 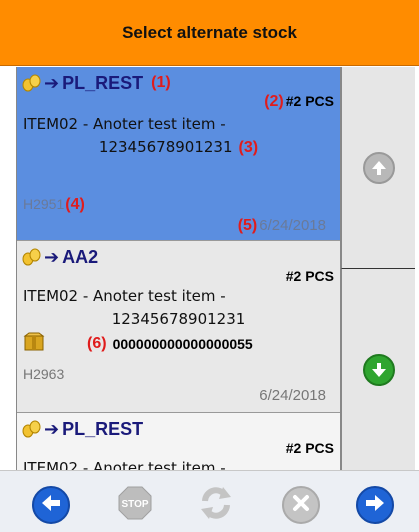 I want to click on down-arrow-icon, so click(x=378, y=369).